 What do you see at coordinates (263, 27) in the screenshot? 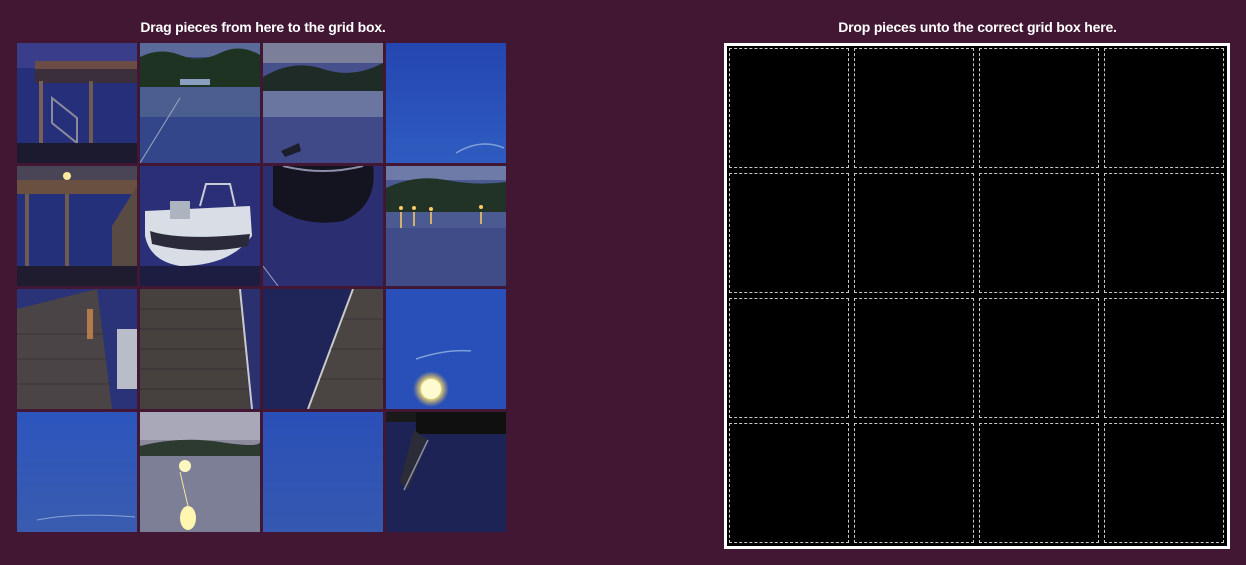
I see `source-panel-title: Drag pieces from here to the grid box.` at bounding box center [263, 27].